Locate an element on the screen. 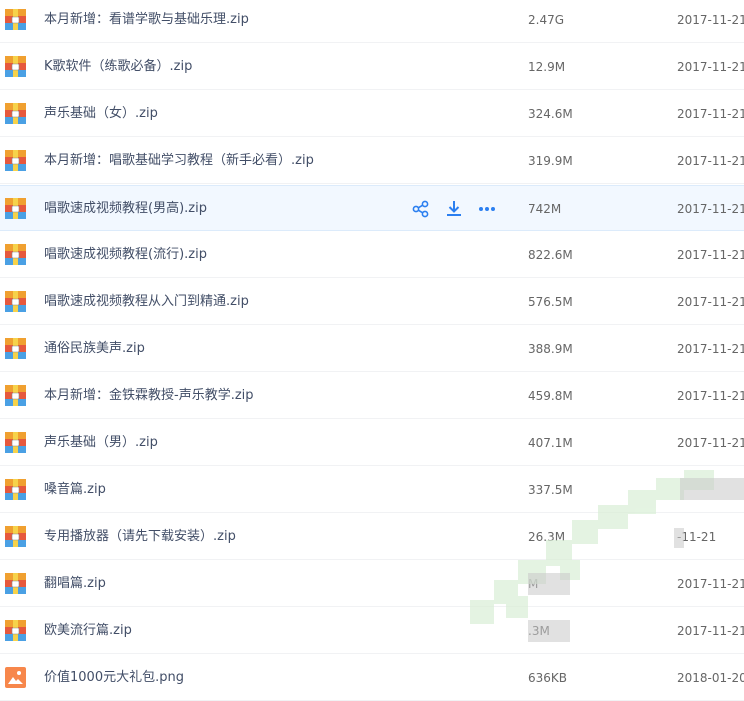 The height and width of the screenshot is (701, 744). file-name-link: 嗓音篇.zip is located at coordinates (75, 490).